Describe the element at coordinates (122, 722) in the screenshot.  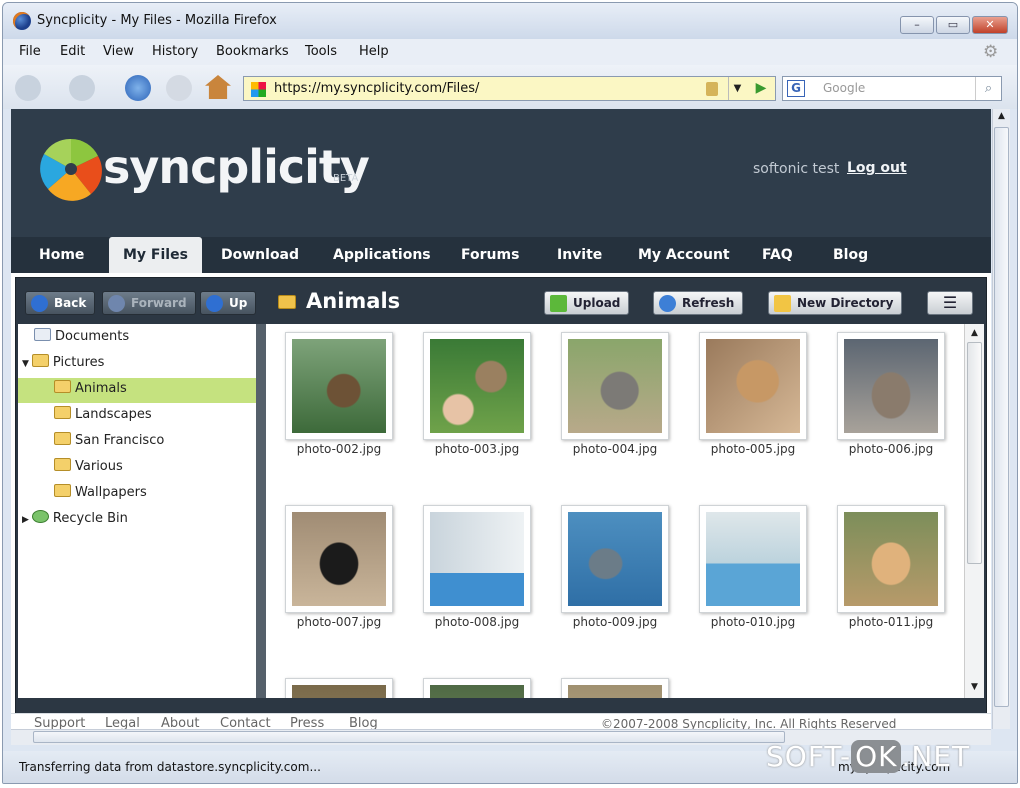
I see `footer-link-legal: Legal` at that location.